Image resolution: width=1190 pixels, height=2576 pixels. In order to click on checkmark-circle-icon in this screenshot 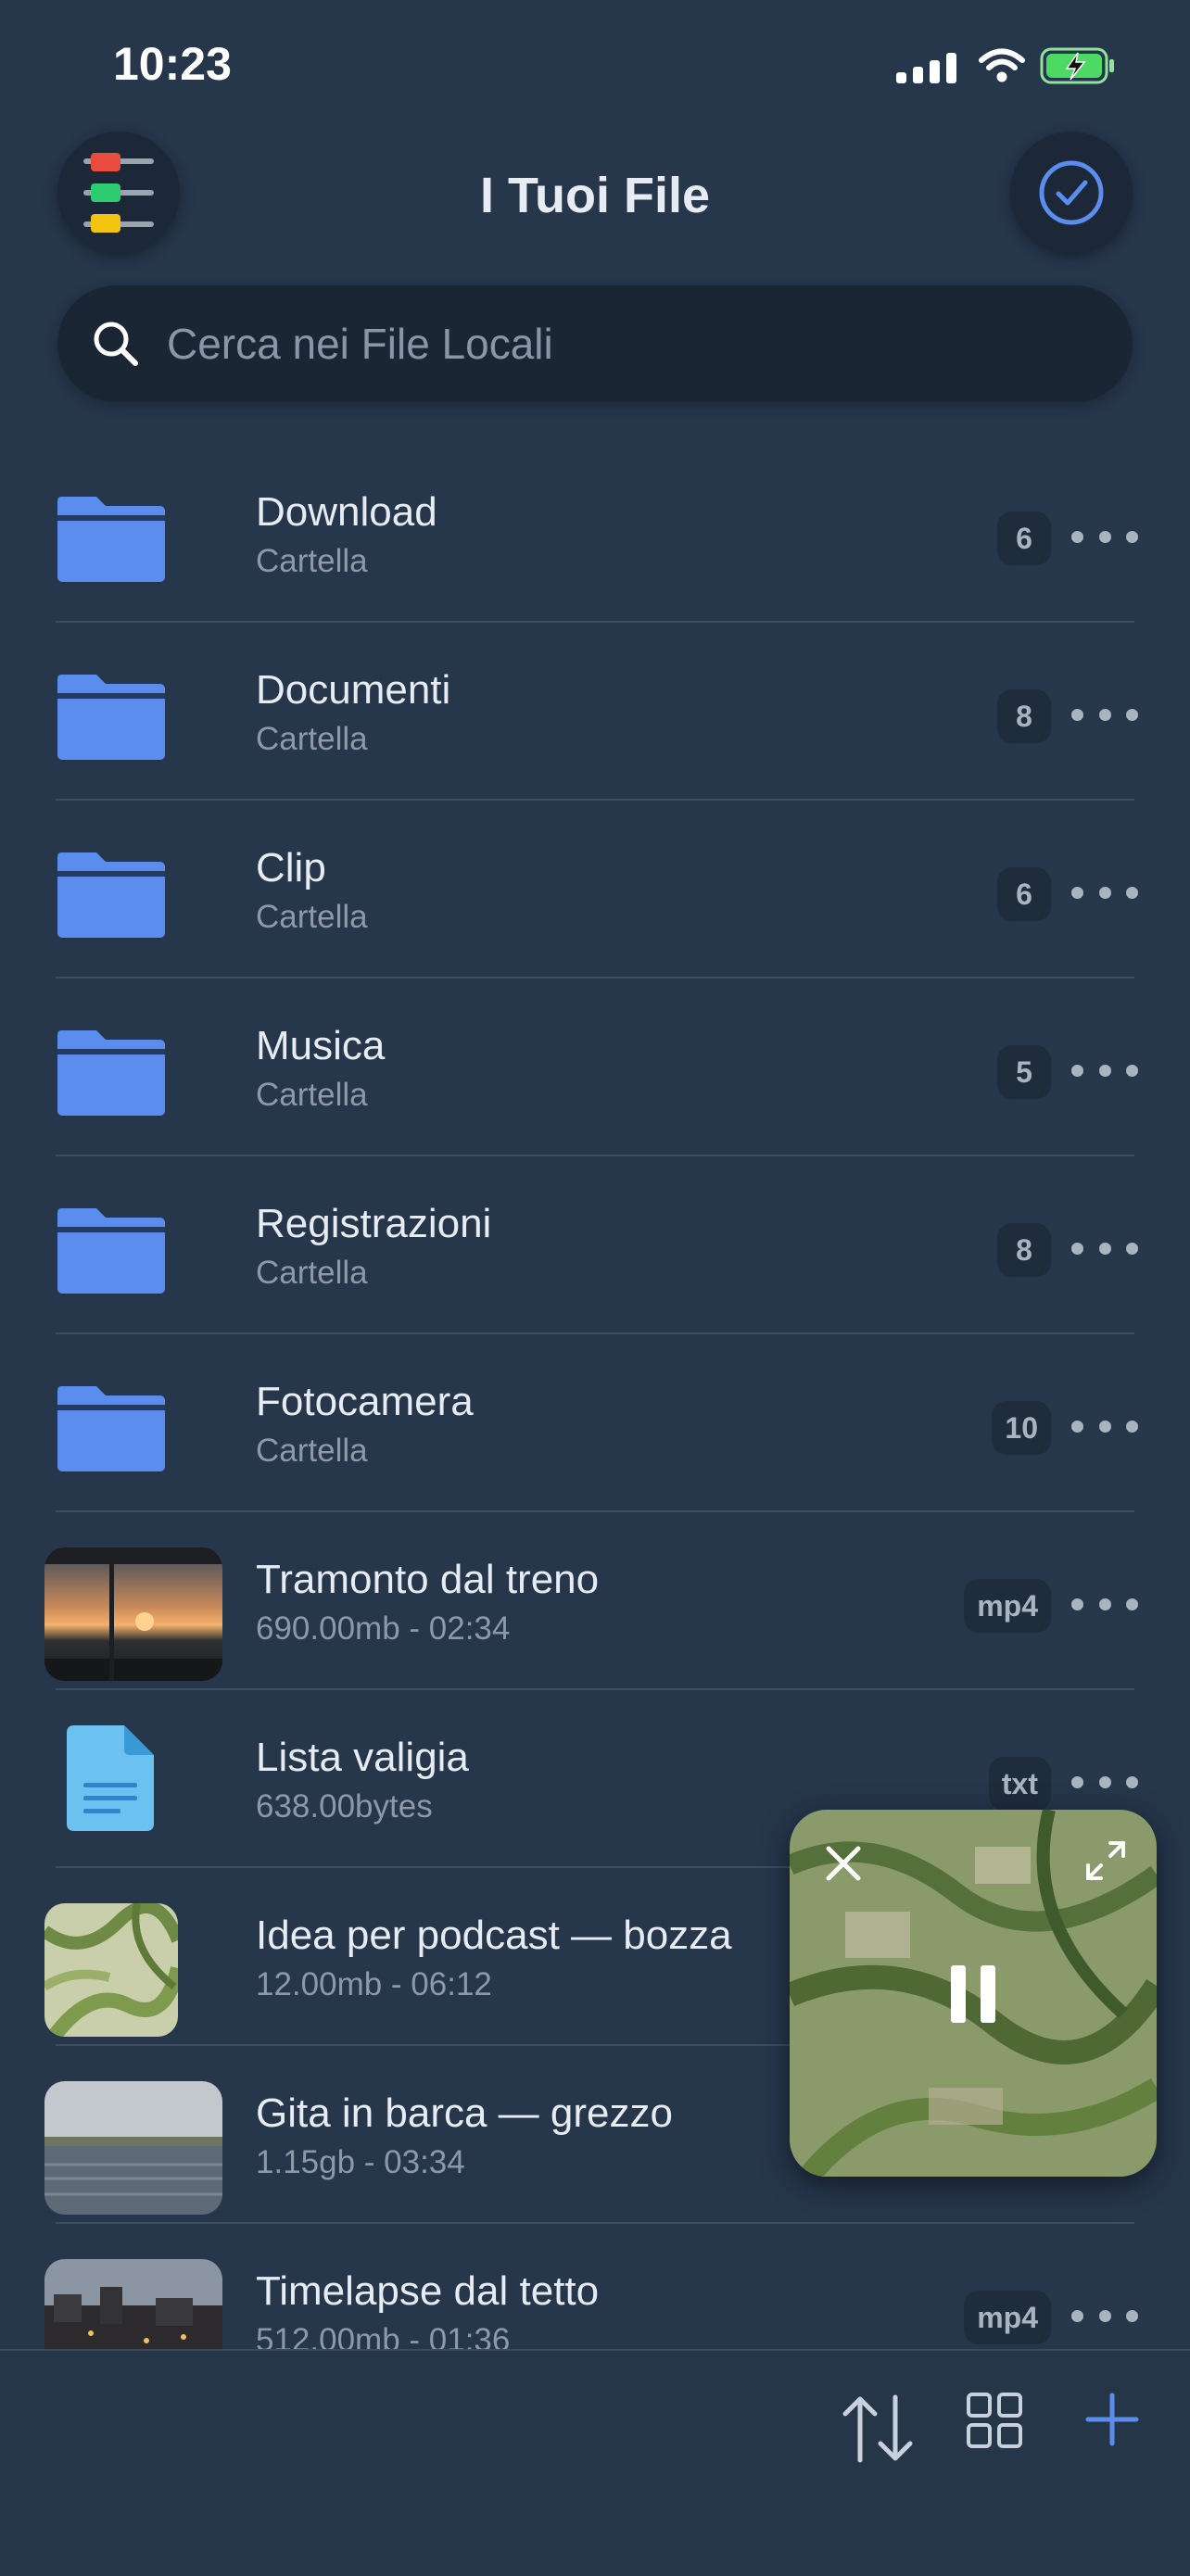, I will do `click(1071, 192)`.